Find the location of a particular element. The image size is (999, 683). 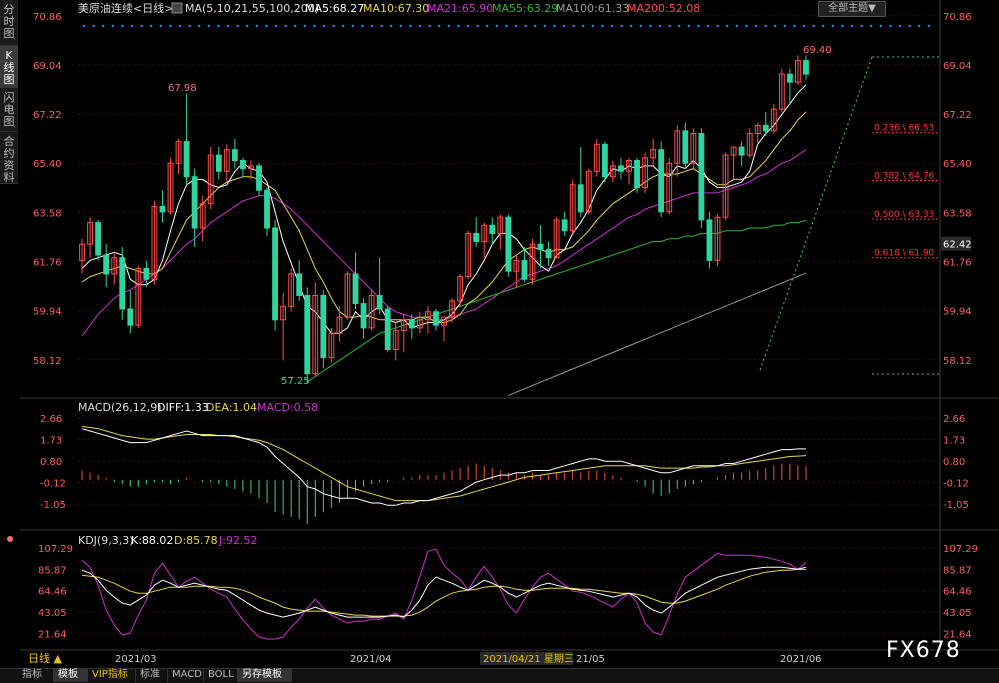

macd-dea: DEA:1.04 is located at coordinates (231, 407).